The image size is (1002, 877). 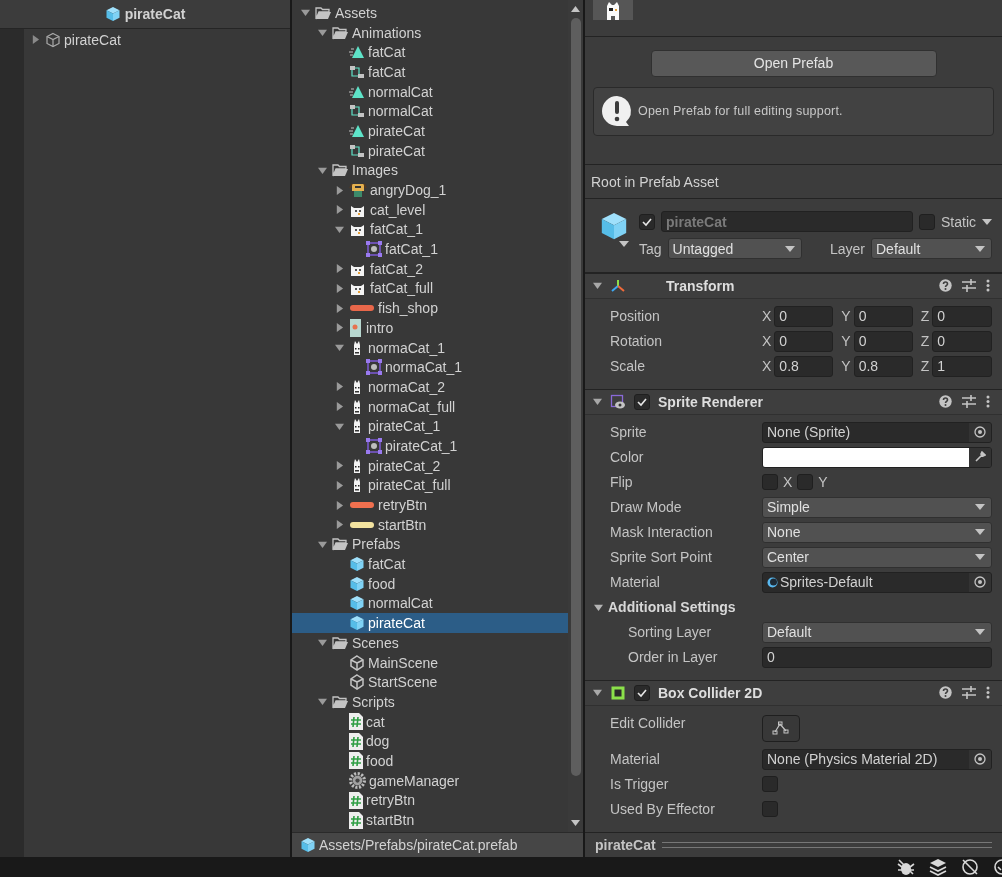 What do you see at coordinates (734, 249) in the screenshot?
I see `tag-dropdown: Untagged` at bounding box center [734, 249].